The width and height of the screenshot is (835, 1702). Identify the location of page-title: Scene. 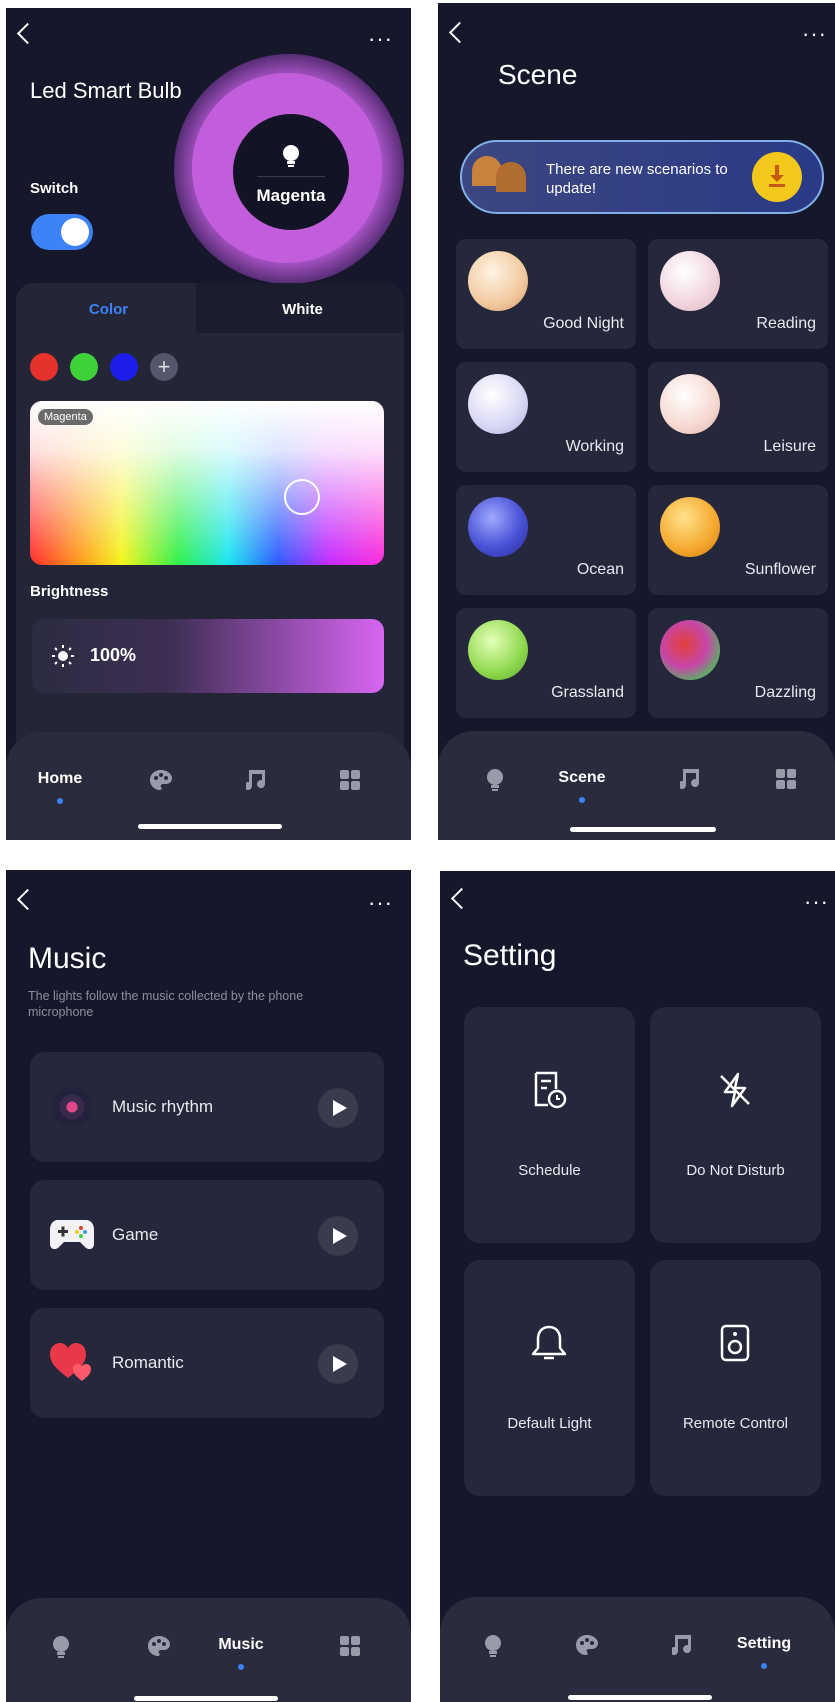
(538, 74).